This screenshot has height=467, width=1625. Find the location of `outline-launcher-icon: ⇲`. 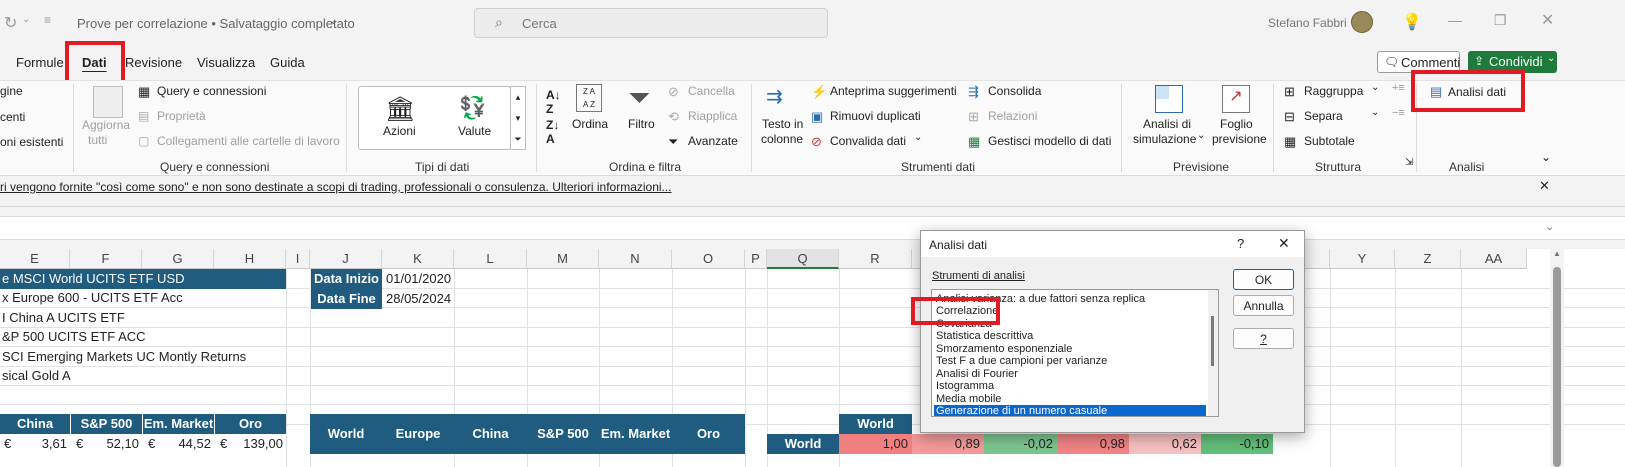

outline-launcher-icon: ⇲ is located at coordinates (1409, 162).